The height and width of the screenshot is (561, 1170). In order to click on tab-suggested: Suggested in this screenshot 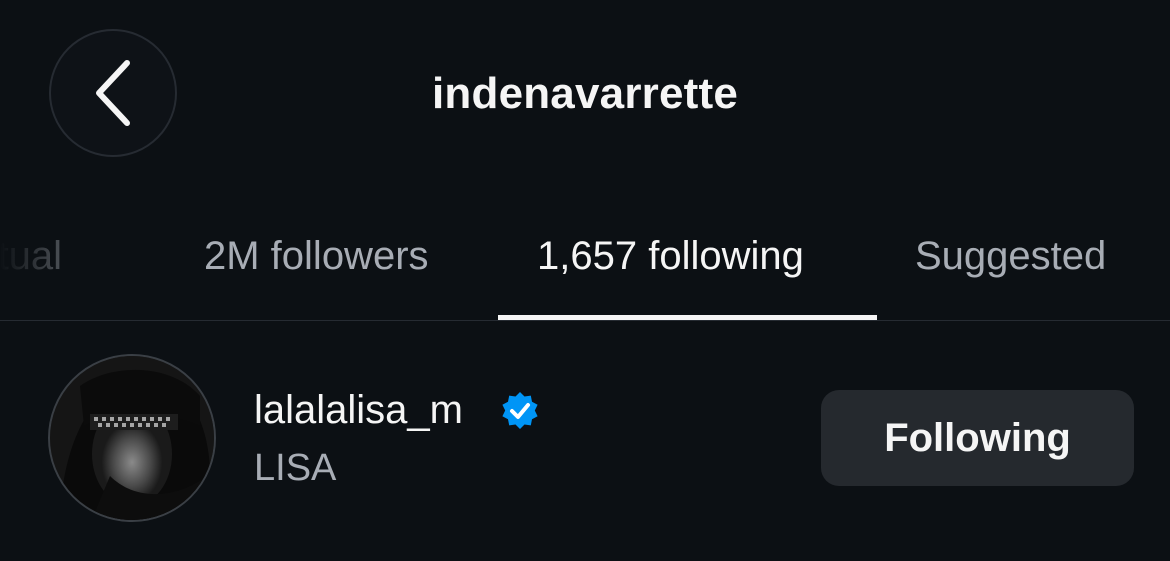, I will do `click(1010, 256)`.